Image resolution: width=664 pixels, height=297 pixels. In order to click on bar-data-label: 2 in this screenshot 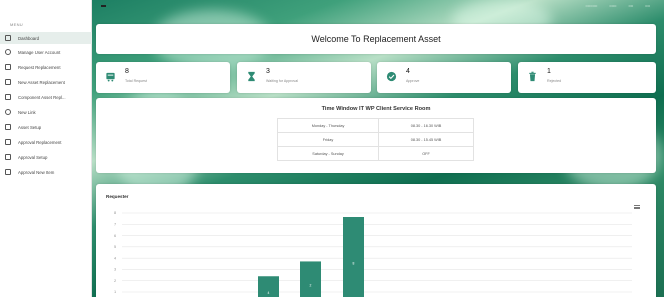, I will do `click(311, 286)`.